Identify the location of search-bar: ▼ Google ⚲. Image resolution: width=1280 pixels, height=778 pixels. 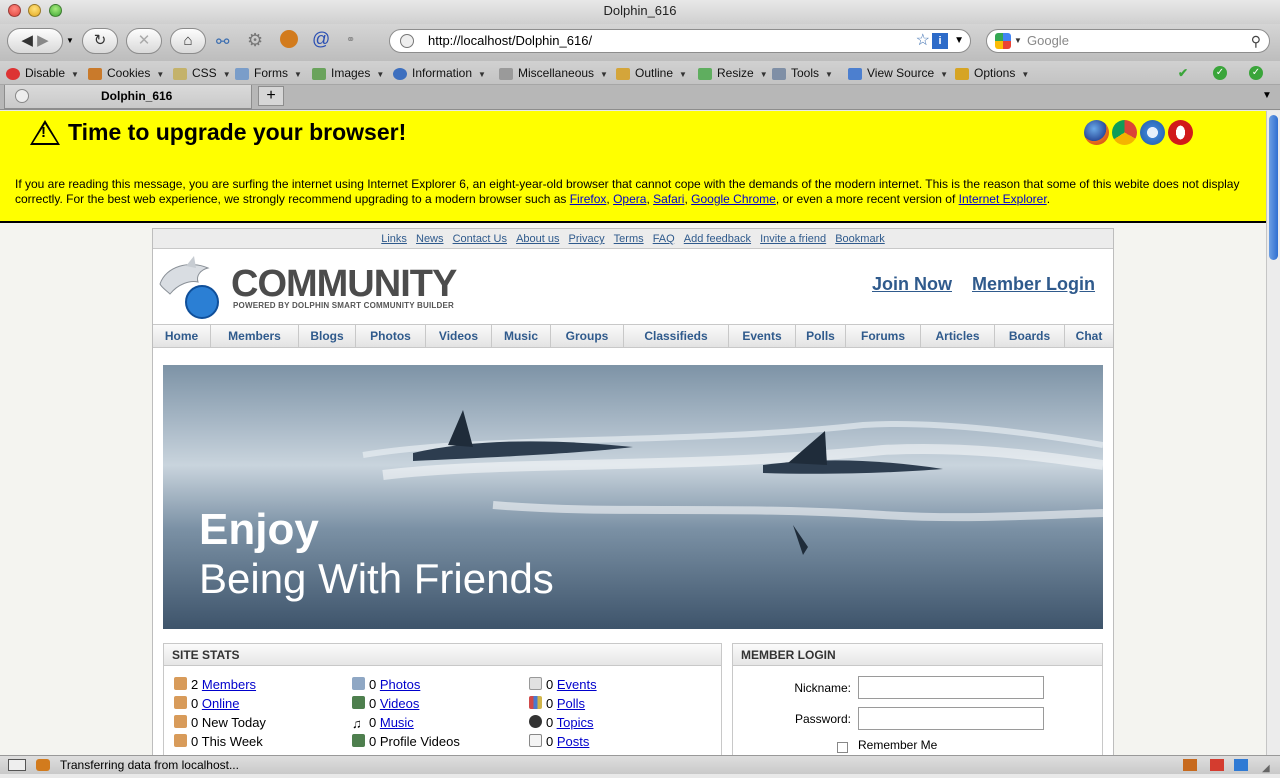
(1128, 41).